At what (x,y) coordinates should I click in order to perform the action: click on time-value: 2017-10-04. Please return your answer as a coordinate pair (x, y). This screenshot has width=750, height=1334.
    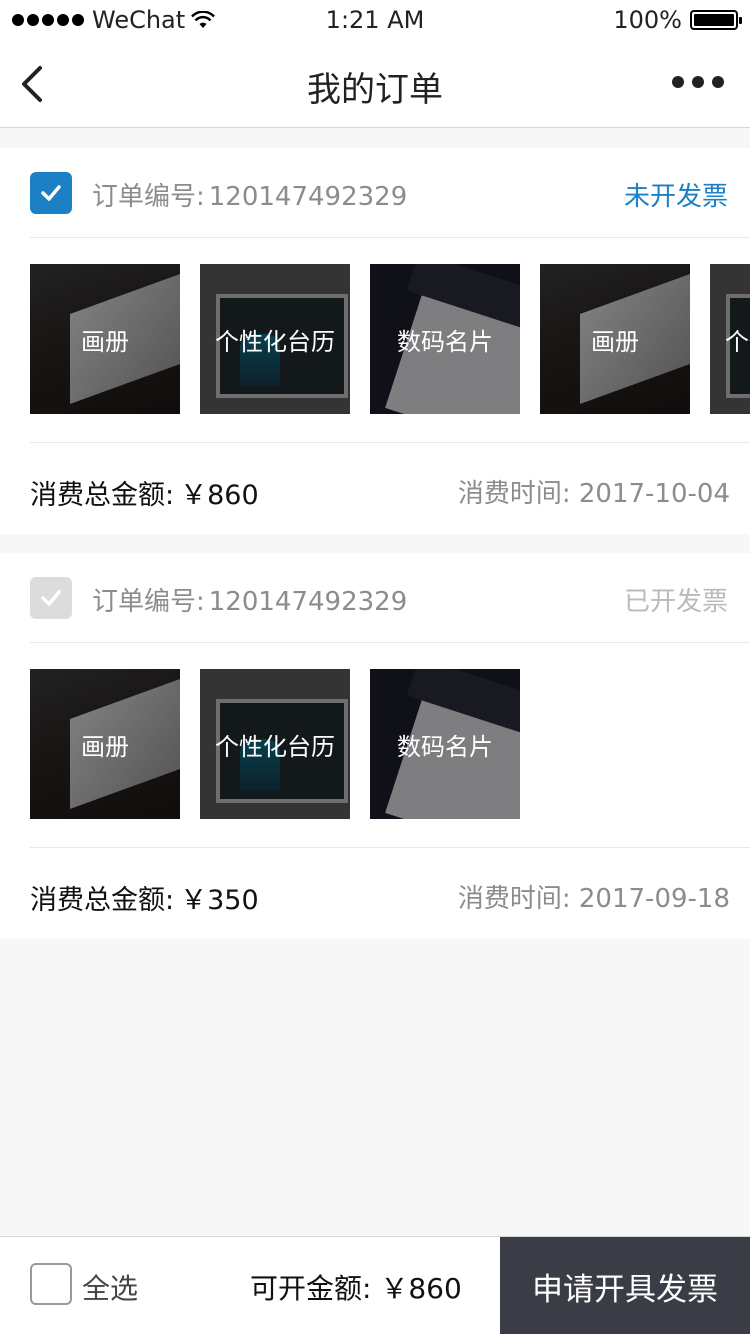
    Looking at the image, I should click on (654, 494).